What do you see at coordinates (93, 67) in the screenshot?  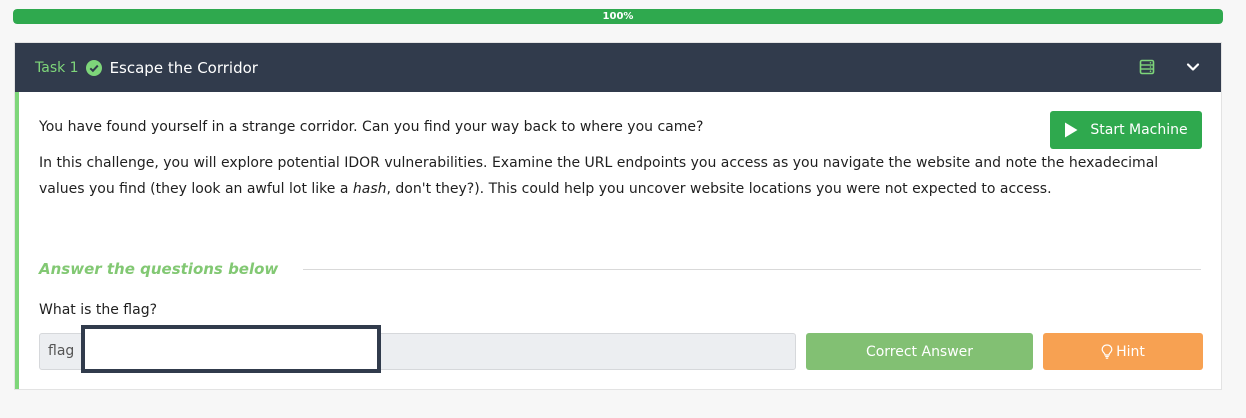 I see `check-circle-icon` at bounding box center [93, 67].